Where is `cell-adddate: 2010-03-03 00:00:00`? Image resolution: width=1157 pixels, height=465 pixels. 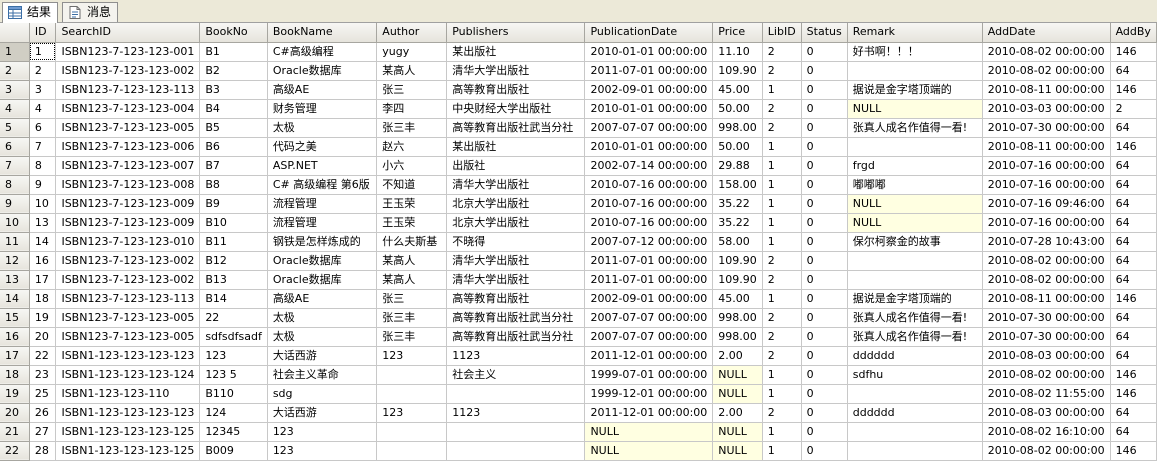 cell-adddate: 2010-03-03 00:00:00 is located at coordinates (1046, 109).